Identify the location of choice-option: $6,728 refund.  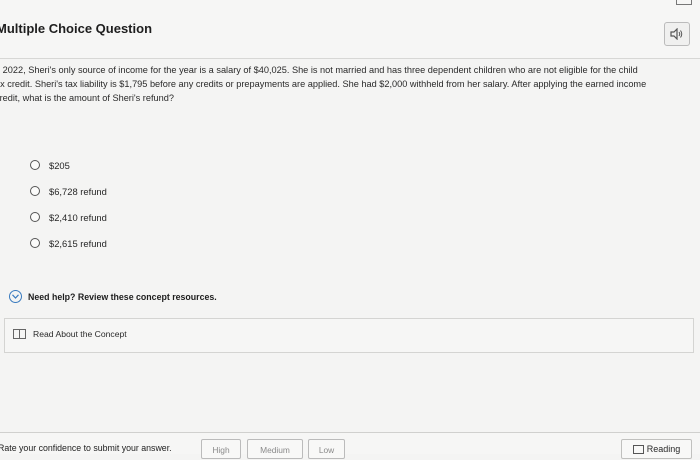
(68, 191).